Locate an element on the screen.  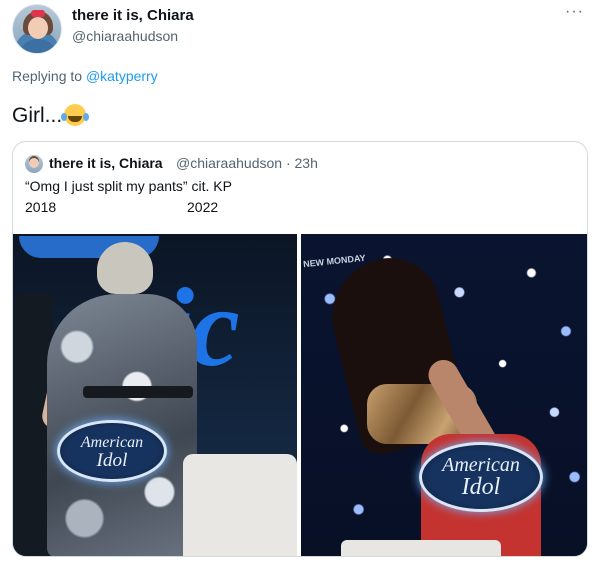
badge-left-line2: Idol is located at coordinates (112, 460).